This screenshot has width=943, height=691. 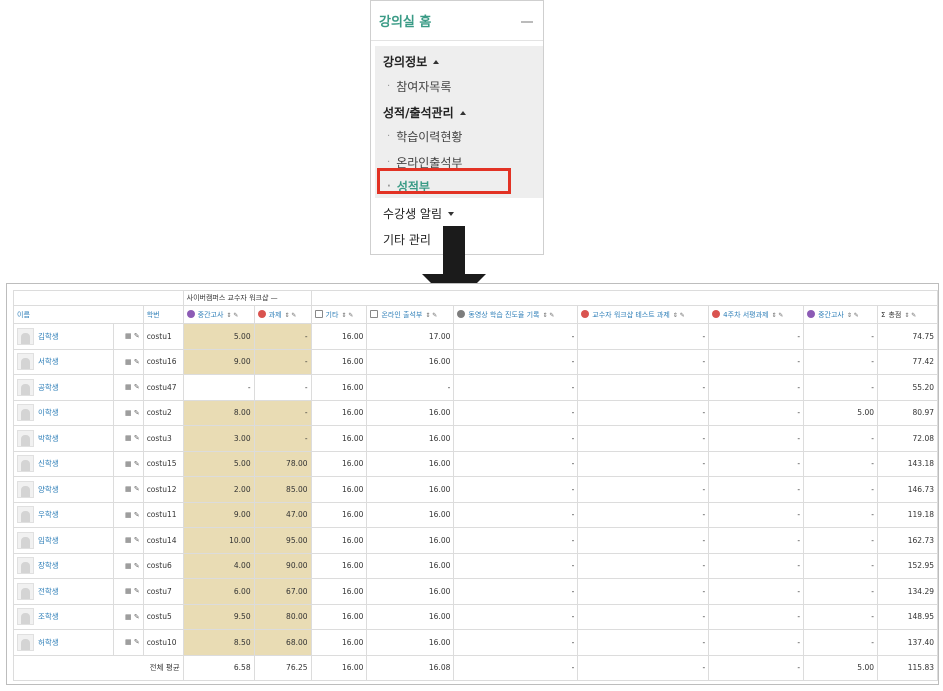 I want to click on student-cell: 장학생, so click(x=63, y=565).